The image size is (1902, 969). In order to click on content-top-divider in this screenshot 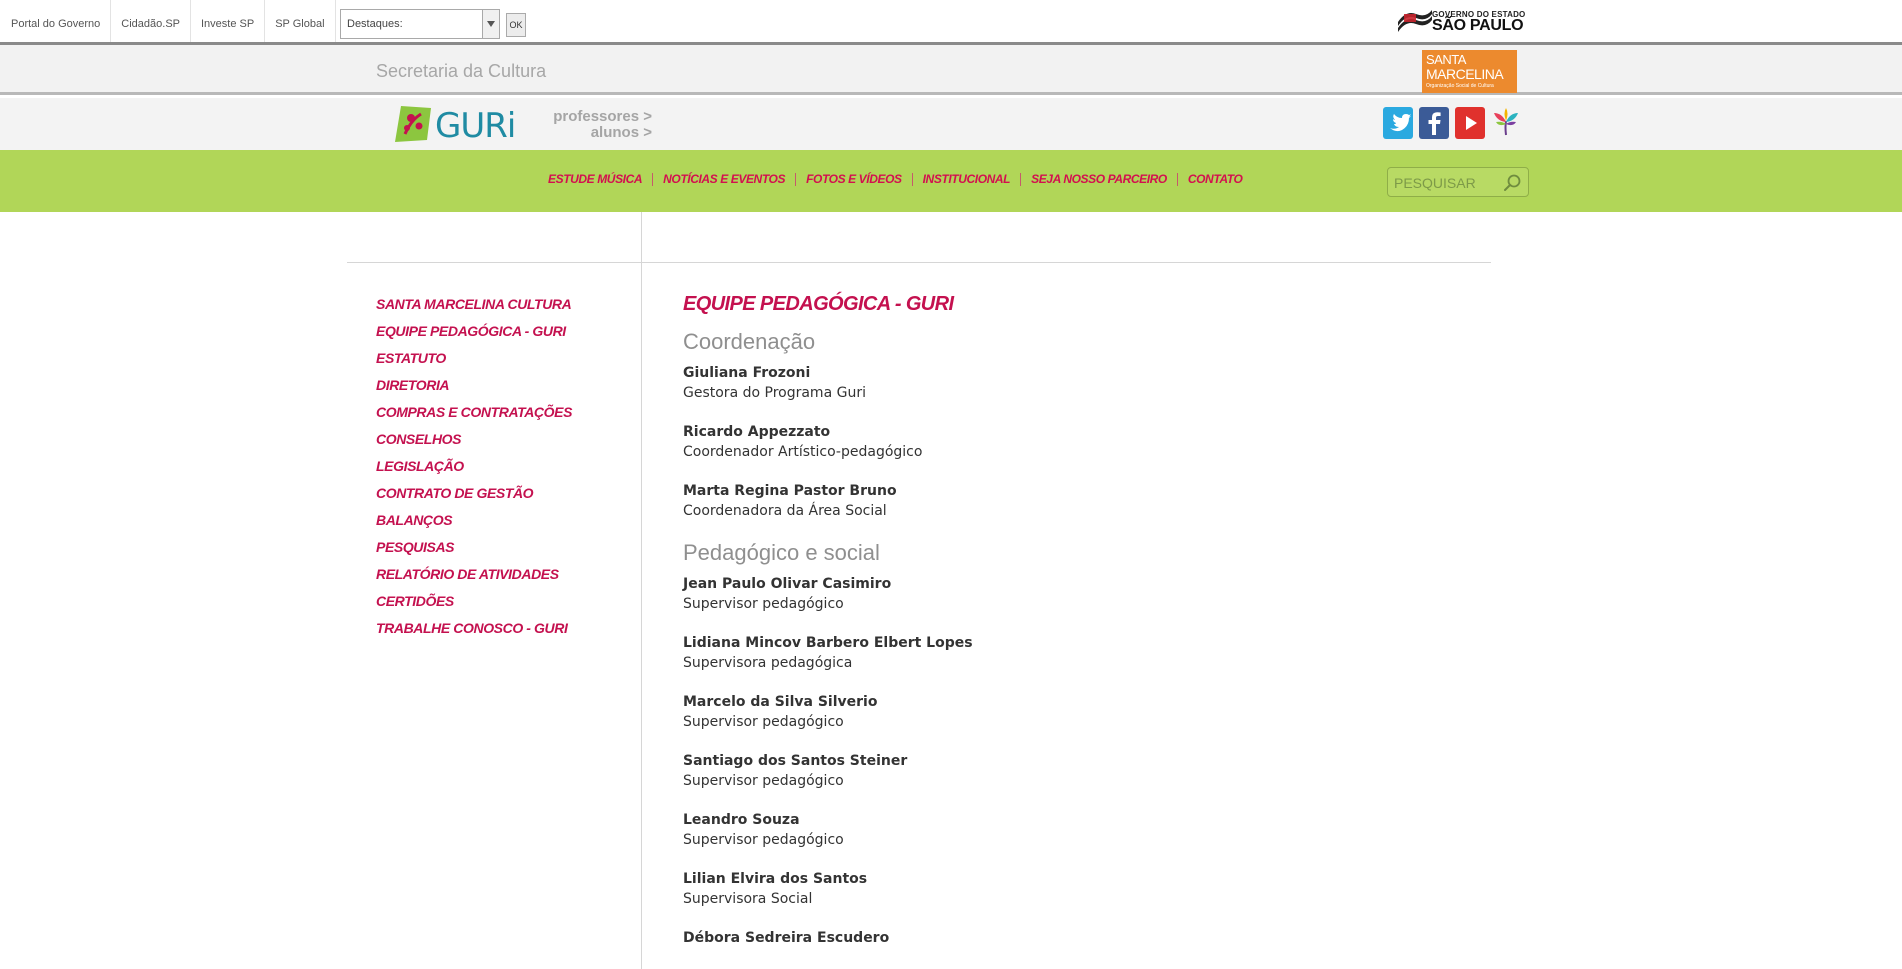, I will do `click(919, 262)`.